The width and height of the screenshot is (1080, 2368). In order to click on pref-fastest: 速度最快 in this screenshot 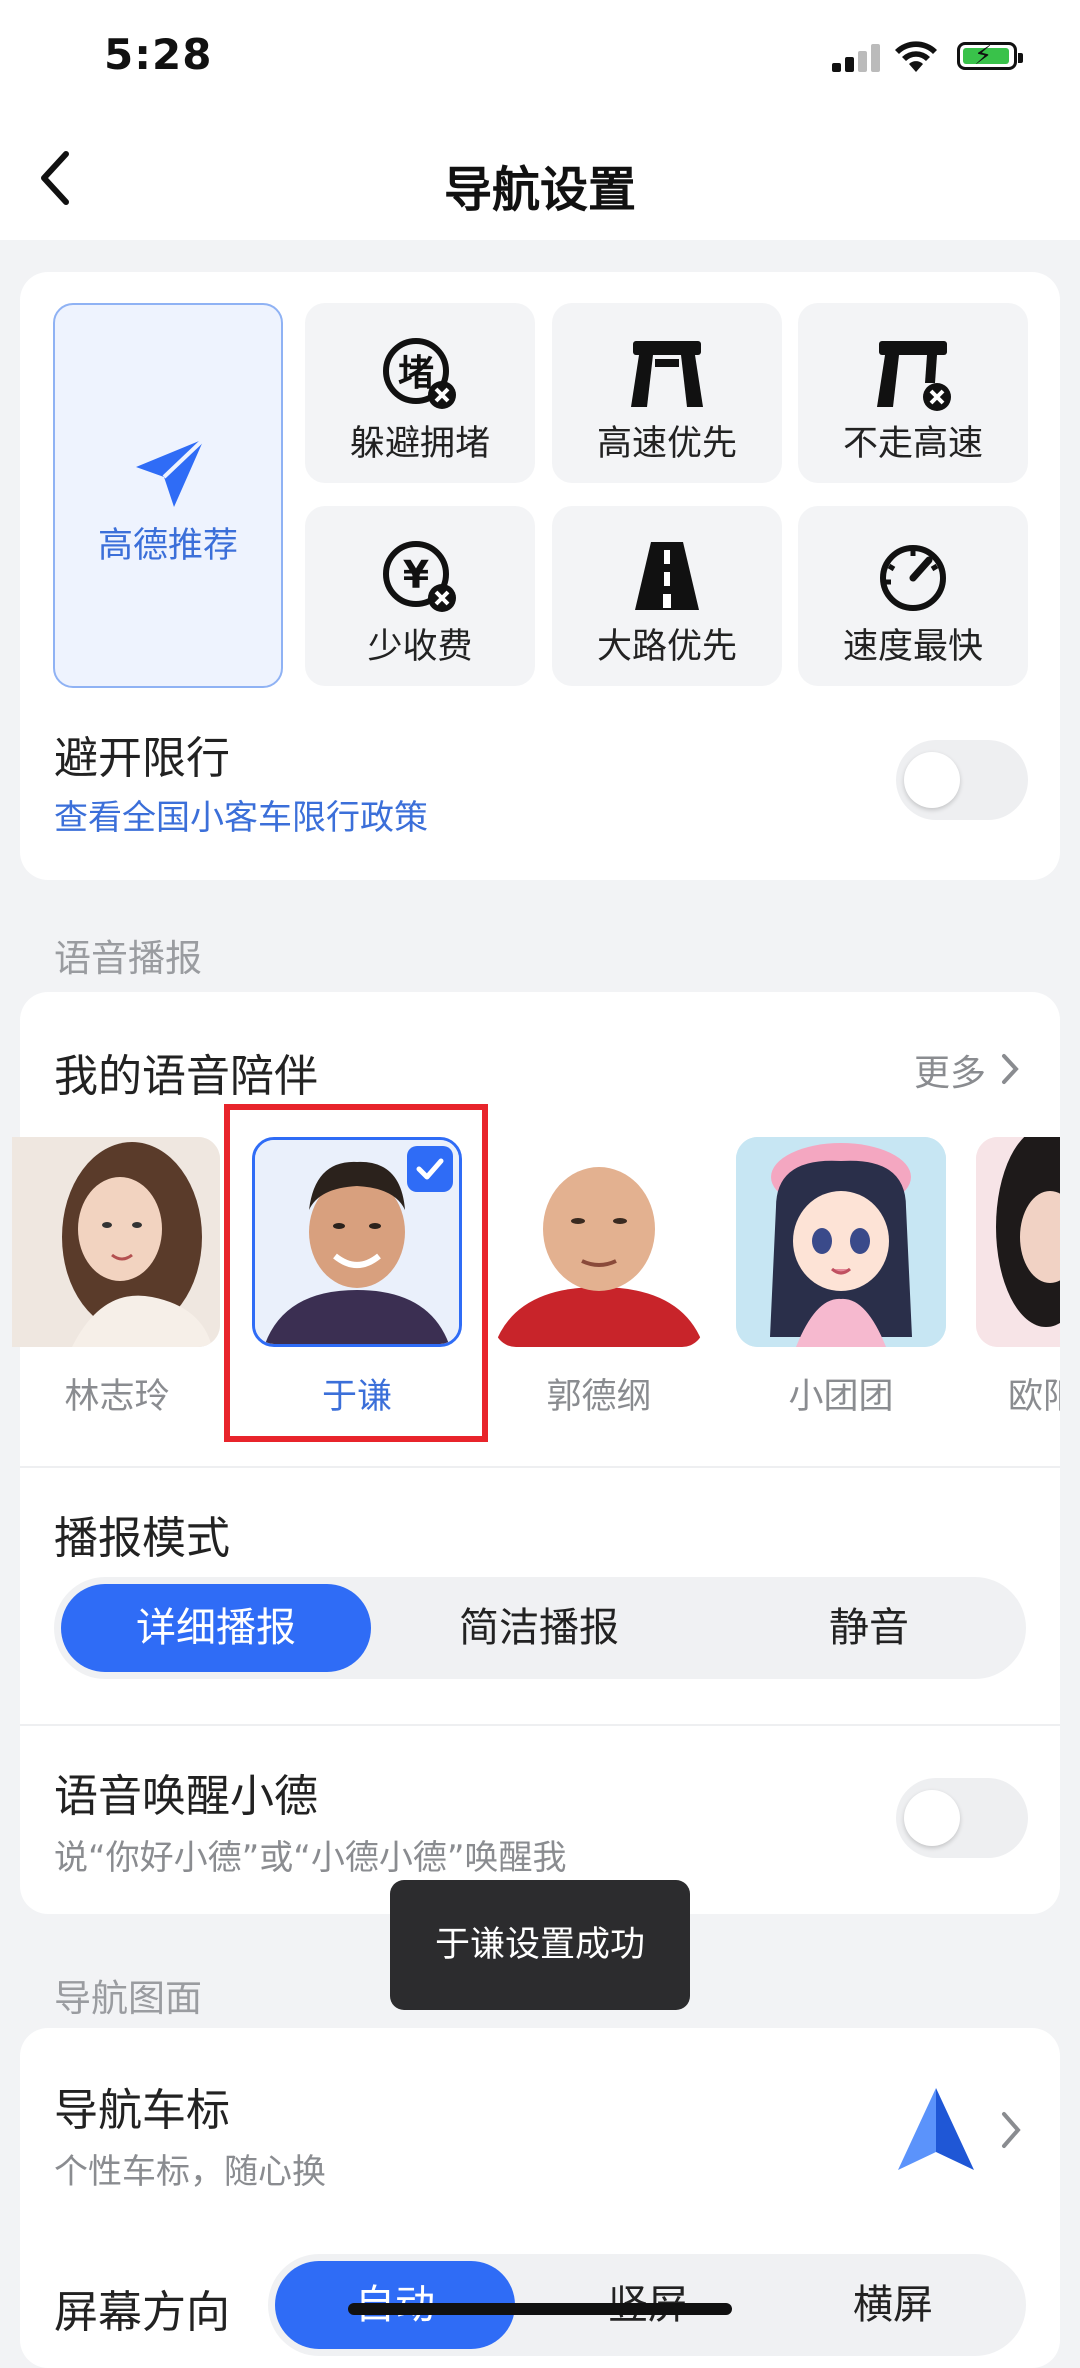, I will do `click(913, 596)`.